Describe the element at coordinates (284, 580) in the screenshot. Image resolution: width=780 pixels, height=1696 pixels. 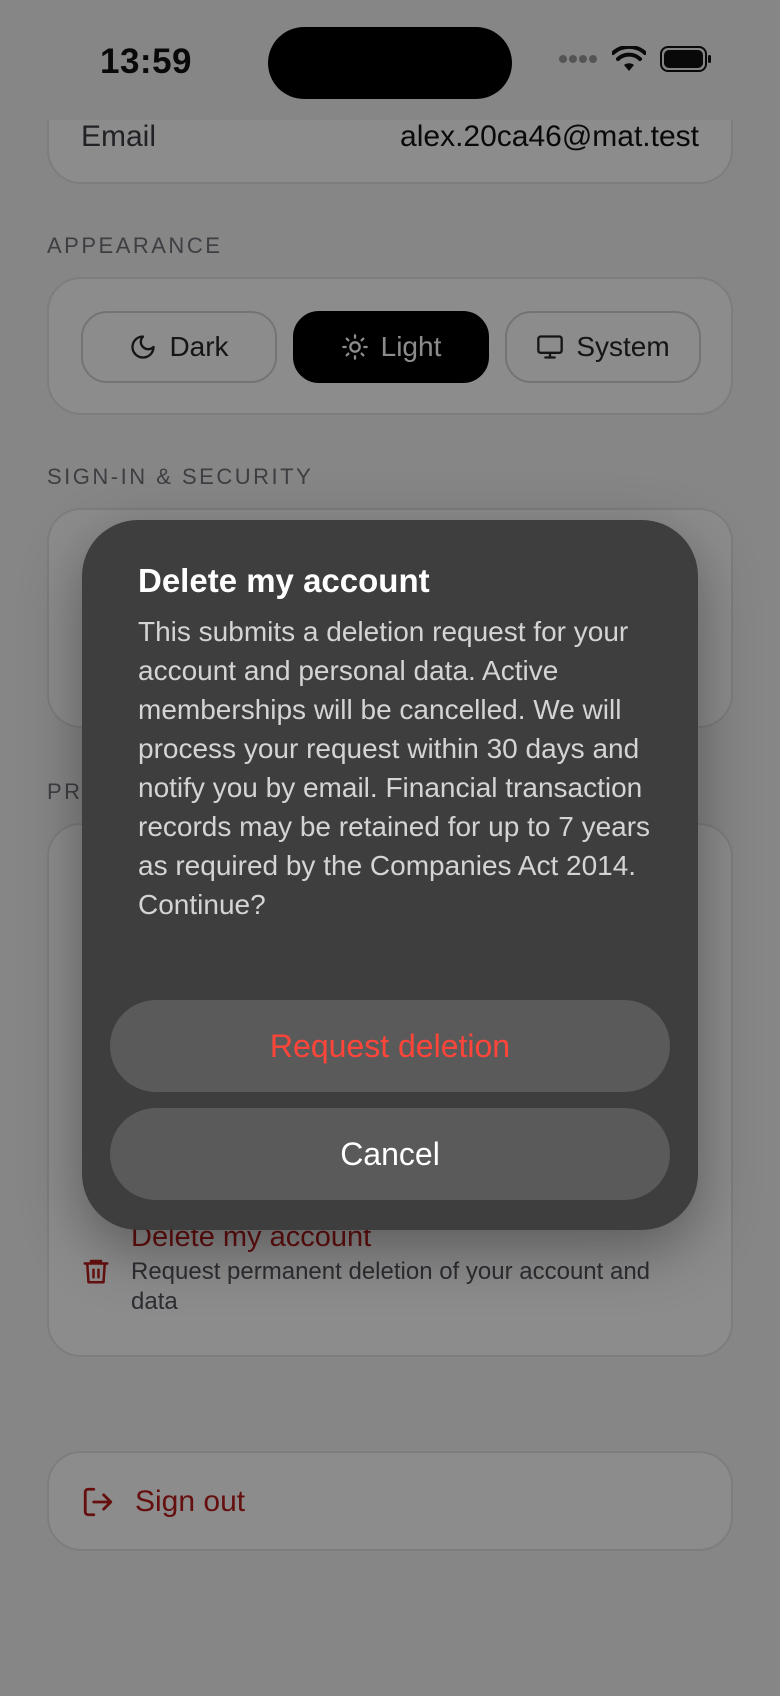
I see `dialog-title: Delete my account` at that location.